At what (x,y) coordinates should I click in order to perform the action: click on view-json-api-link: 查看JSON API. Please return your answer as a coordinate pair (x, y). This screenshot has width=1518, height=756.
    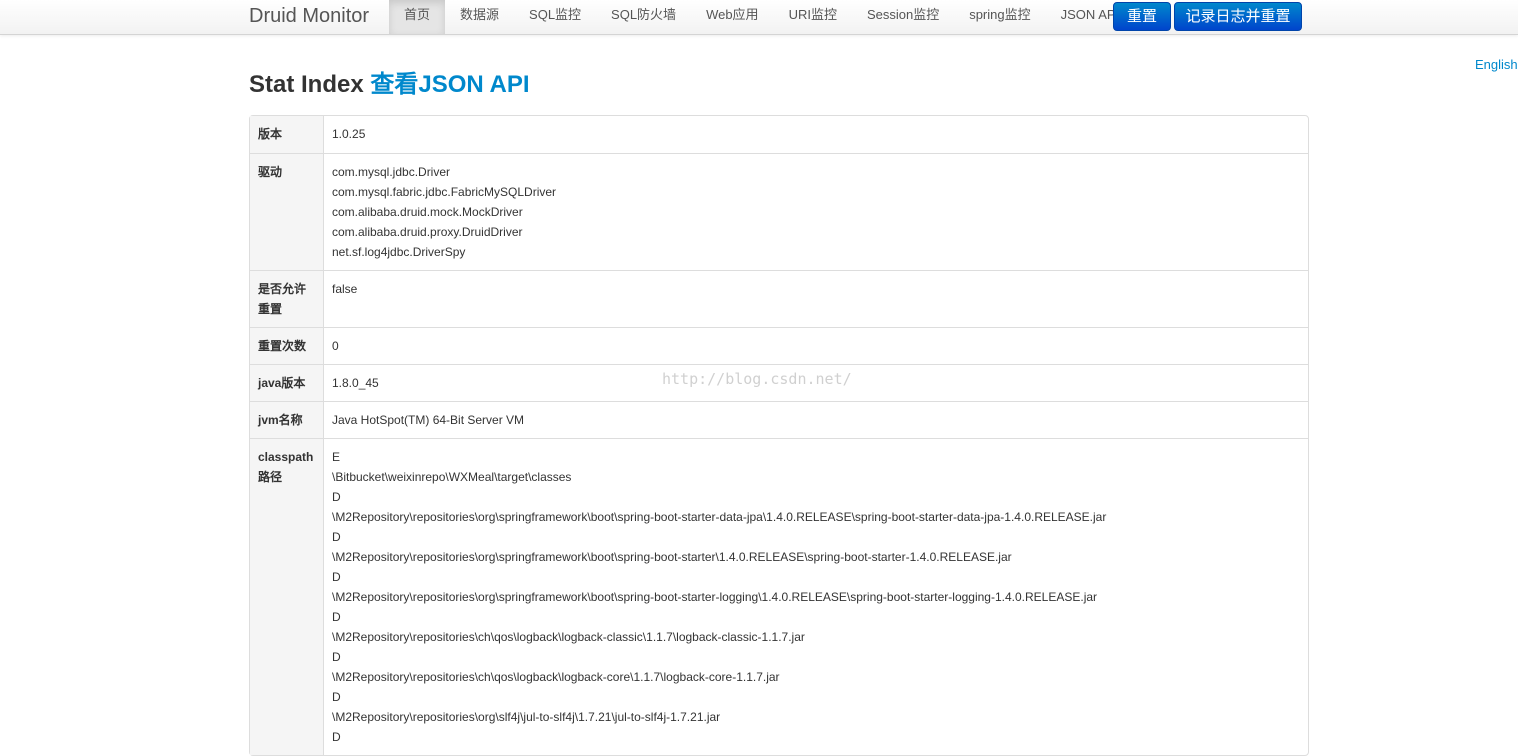
    Looking at the image, I should click on (449, 84).